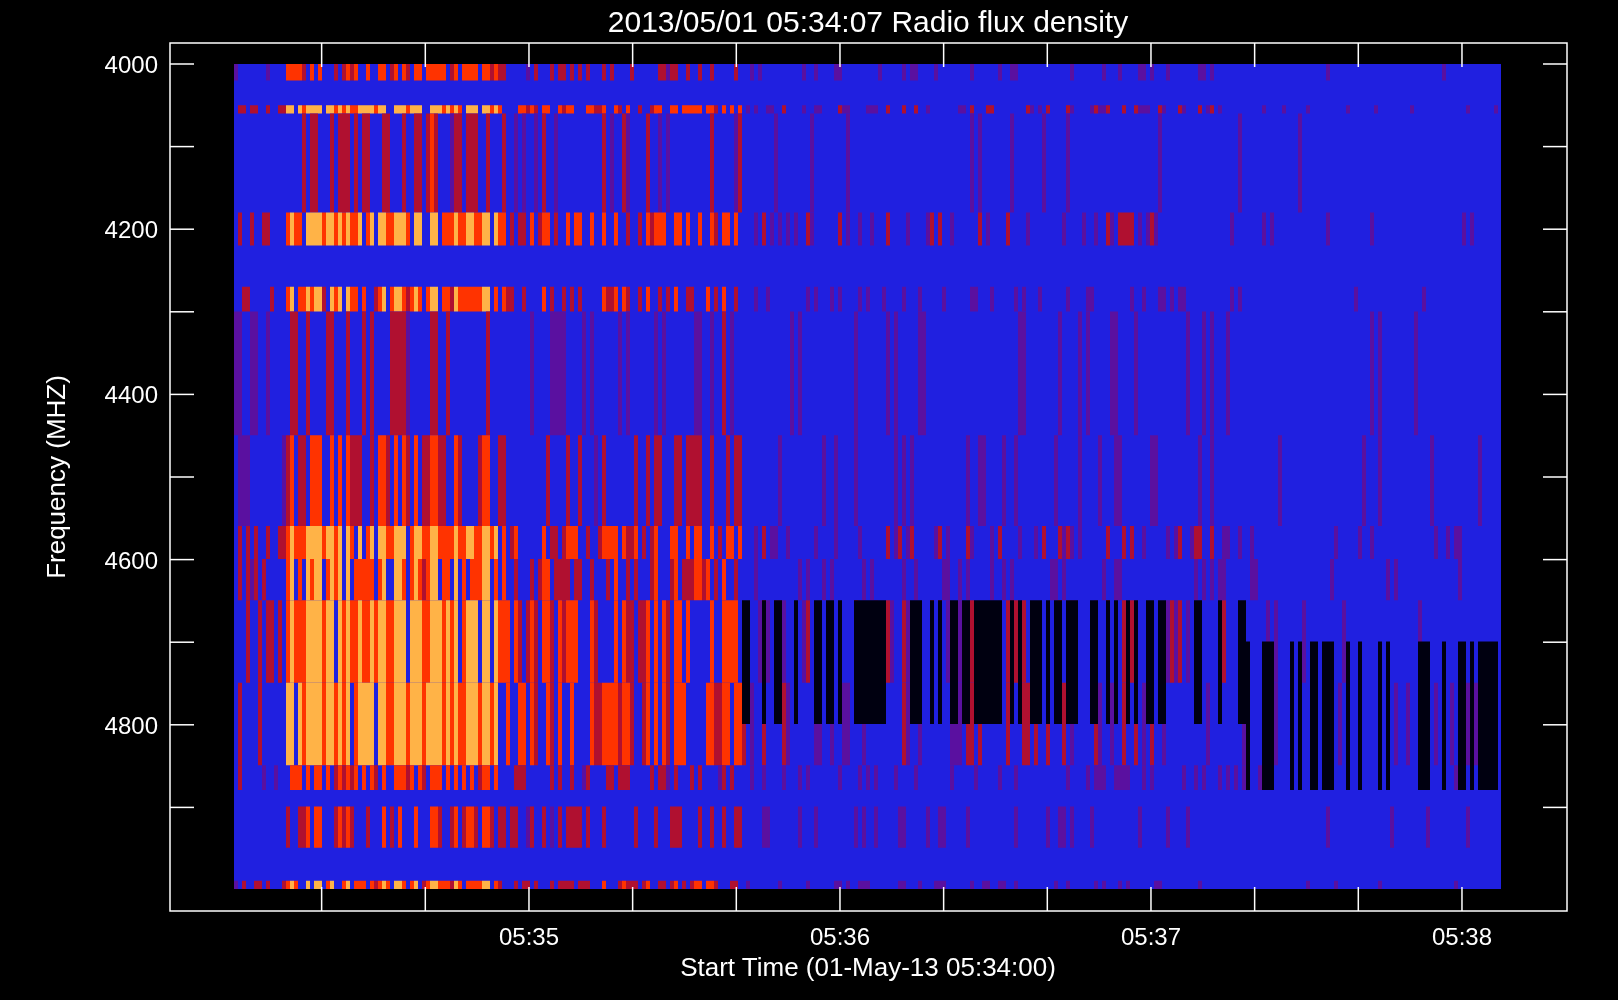 The image size is (1618, 1000). What do you see at coordinates (131, 395) in the screenshot?
I see `y-tick-label: 4400` at bounding box center [131, 395].